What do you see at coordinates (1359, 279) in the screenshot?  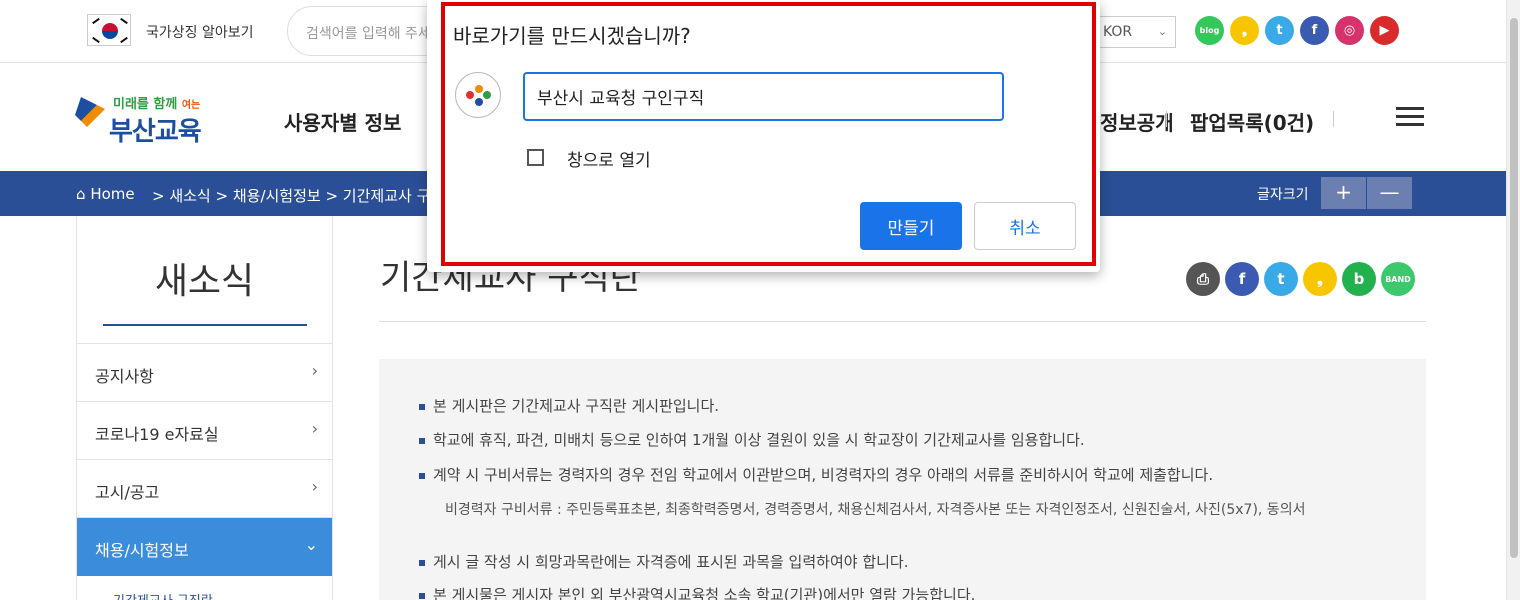 I see `blog-icon: b` at bounding box center [1359, 279].